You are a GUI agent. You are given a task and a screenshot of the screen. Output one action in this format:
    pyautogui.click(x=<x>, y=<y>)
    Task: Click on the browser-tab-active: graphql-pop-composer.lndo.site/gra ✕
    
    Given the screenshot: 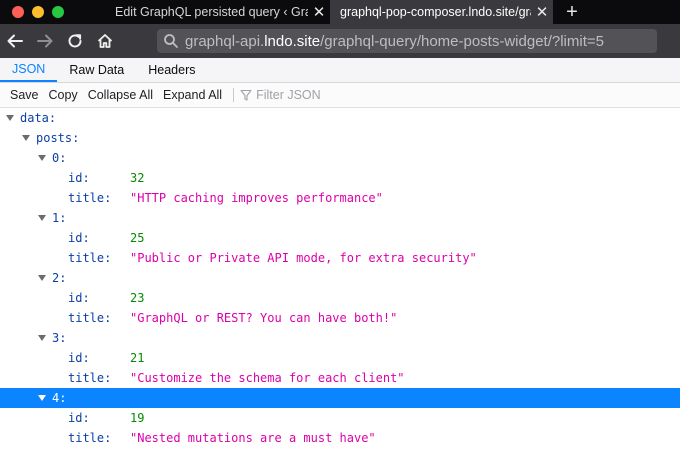 What is the action you would take?
    pyautogui.click(x=441, y=12)
    